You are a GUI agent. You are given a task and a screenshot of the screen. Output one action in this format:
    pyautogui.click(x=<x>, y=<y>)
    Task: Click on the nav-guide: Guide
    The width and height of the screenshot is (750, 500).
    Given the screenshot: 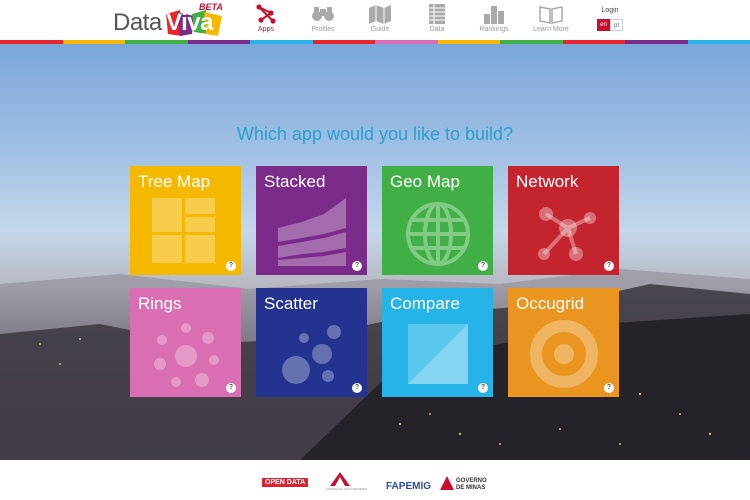 What is the action you would take?
    pyautogui.click(x=380, y=21)
    